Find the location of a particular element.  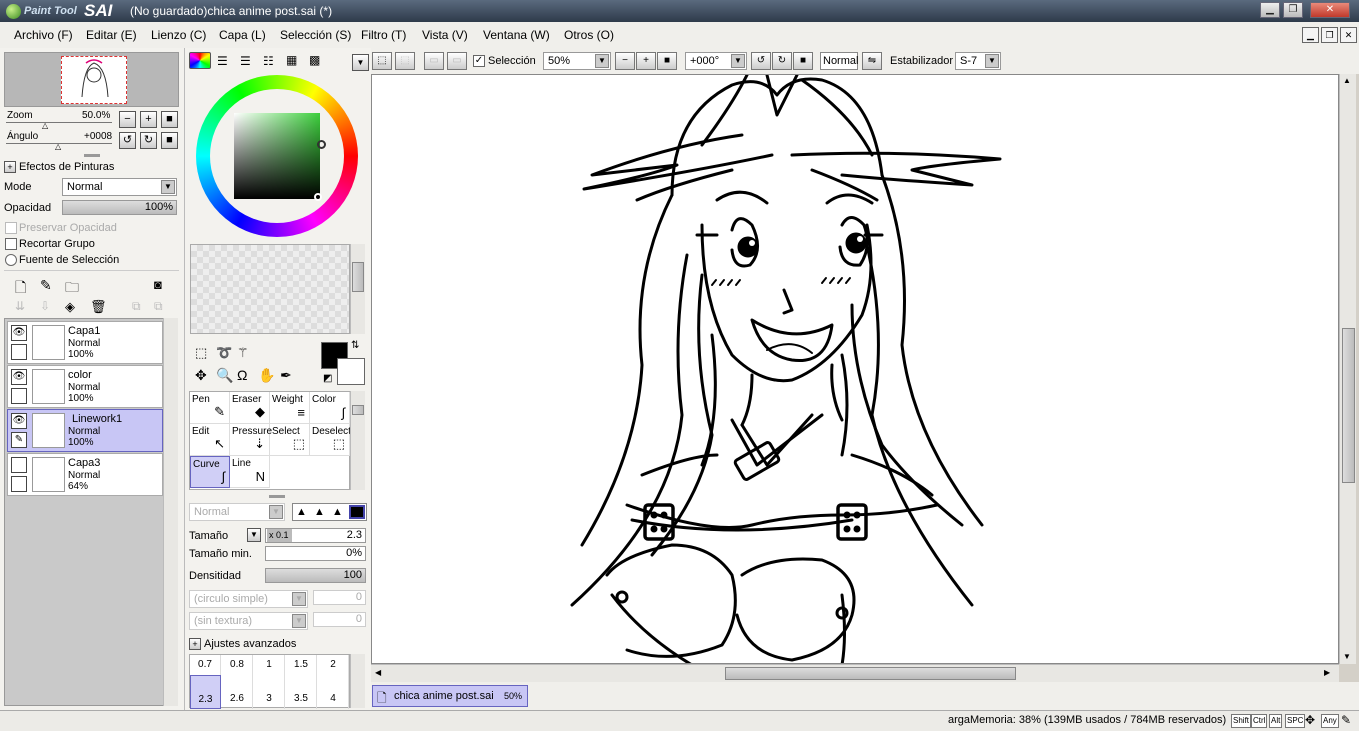

layer-row-capa3: Capa3 Normal 64% is located at coordinates (85, 474).